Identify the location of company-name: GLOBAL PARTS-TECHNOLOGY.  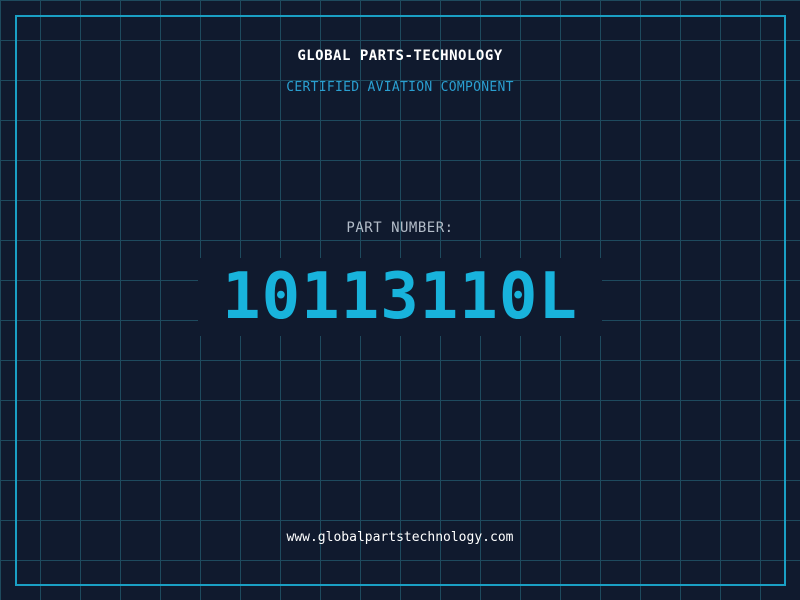
(400, 56).